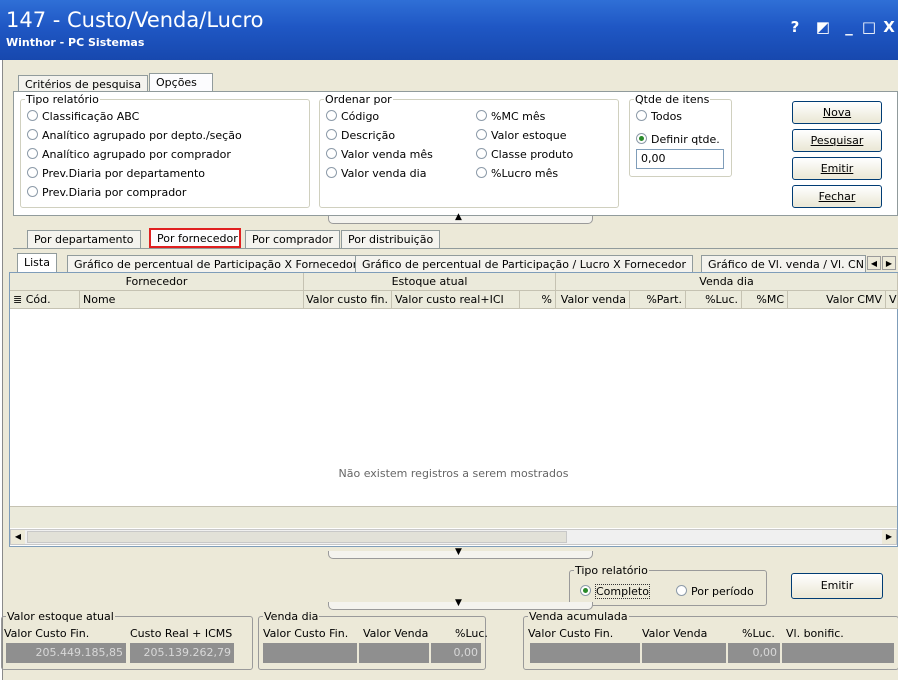 Image resolution: width=898 pixels, height=680 pixels. What do you see at coordinates (379, 154) in the screenshot?
I see `option-valor-venda-mes: Valor venda mês` at bounding box center [379, 154].